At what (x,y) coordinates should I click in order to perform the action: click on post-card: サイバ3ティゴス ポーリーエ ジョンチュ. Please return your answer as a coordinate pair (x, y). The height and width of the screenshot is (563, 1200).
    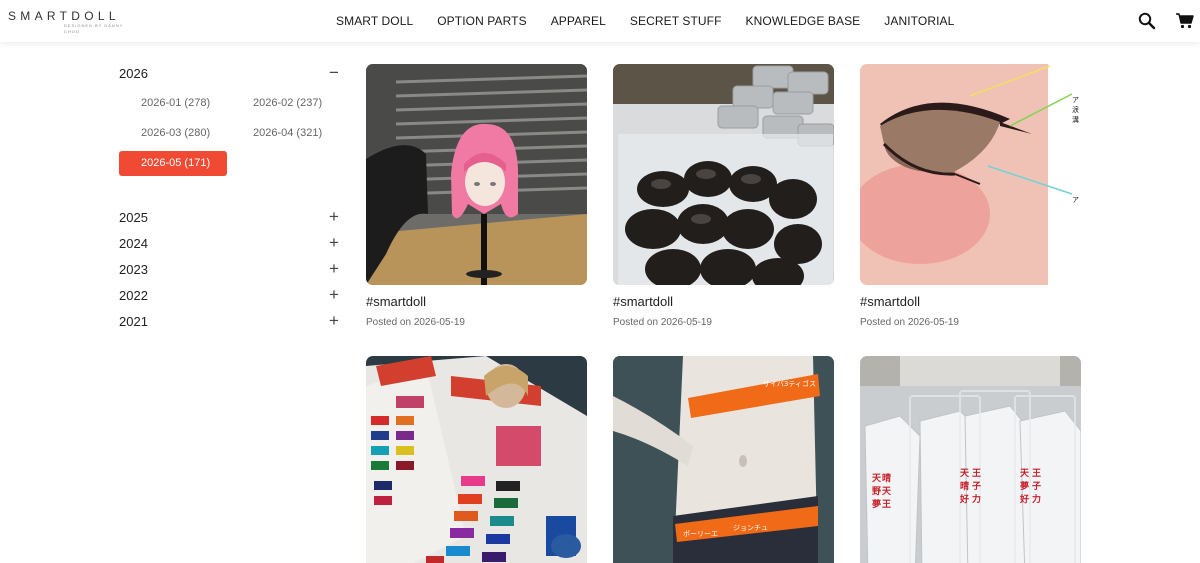
    Looking at the image, I should click on (724, 459).